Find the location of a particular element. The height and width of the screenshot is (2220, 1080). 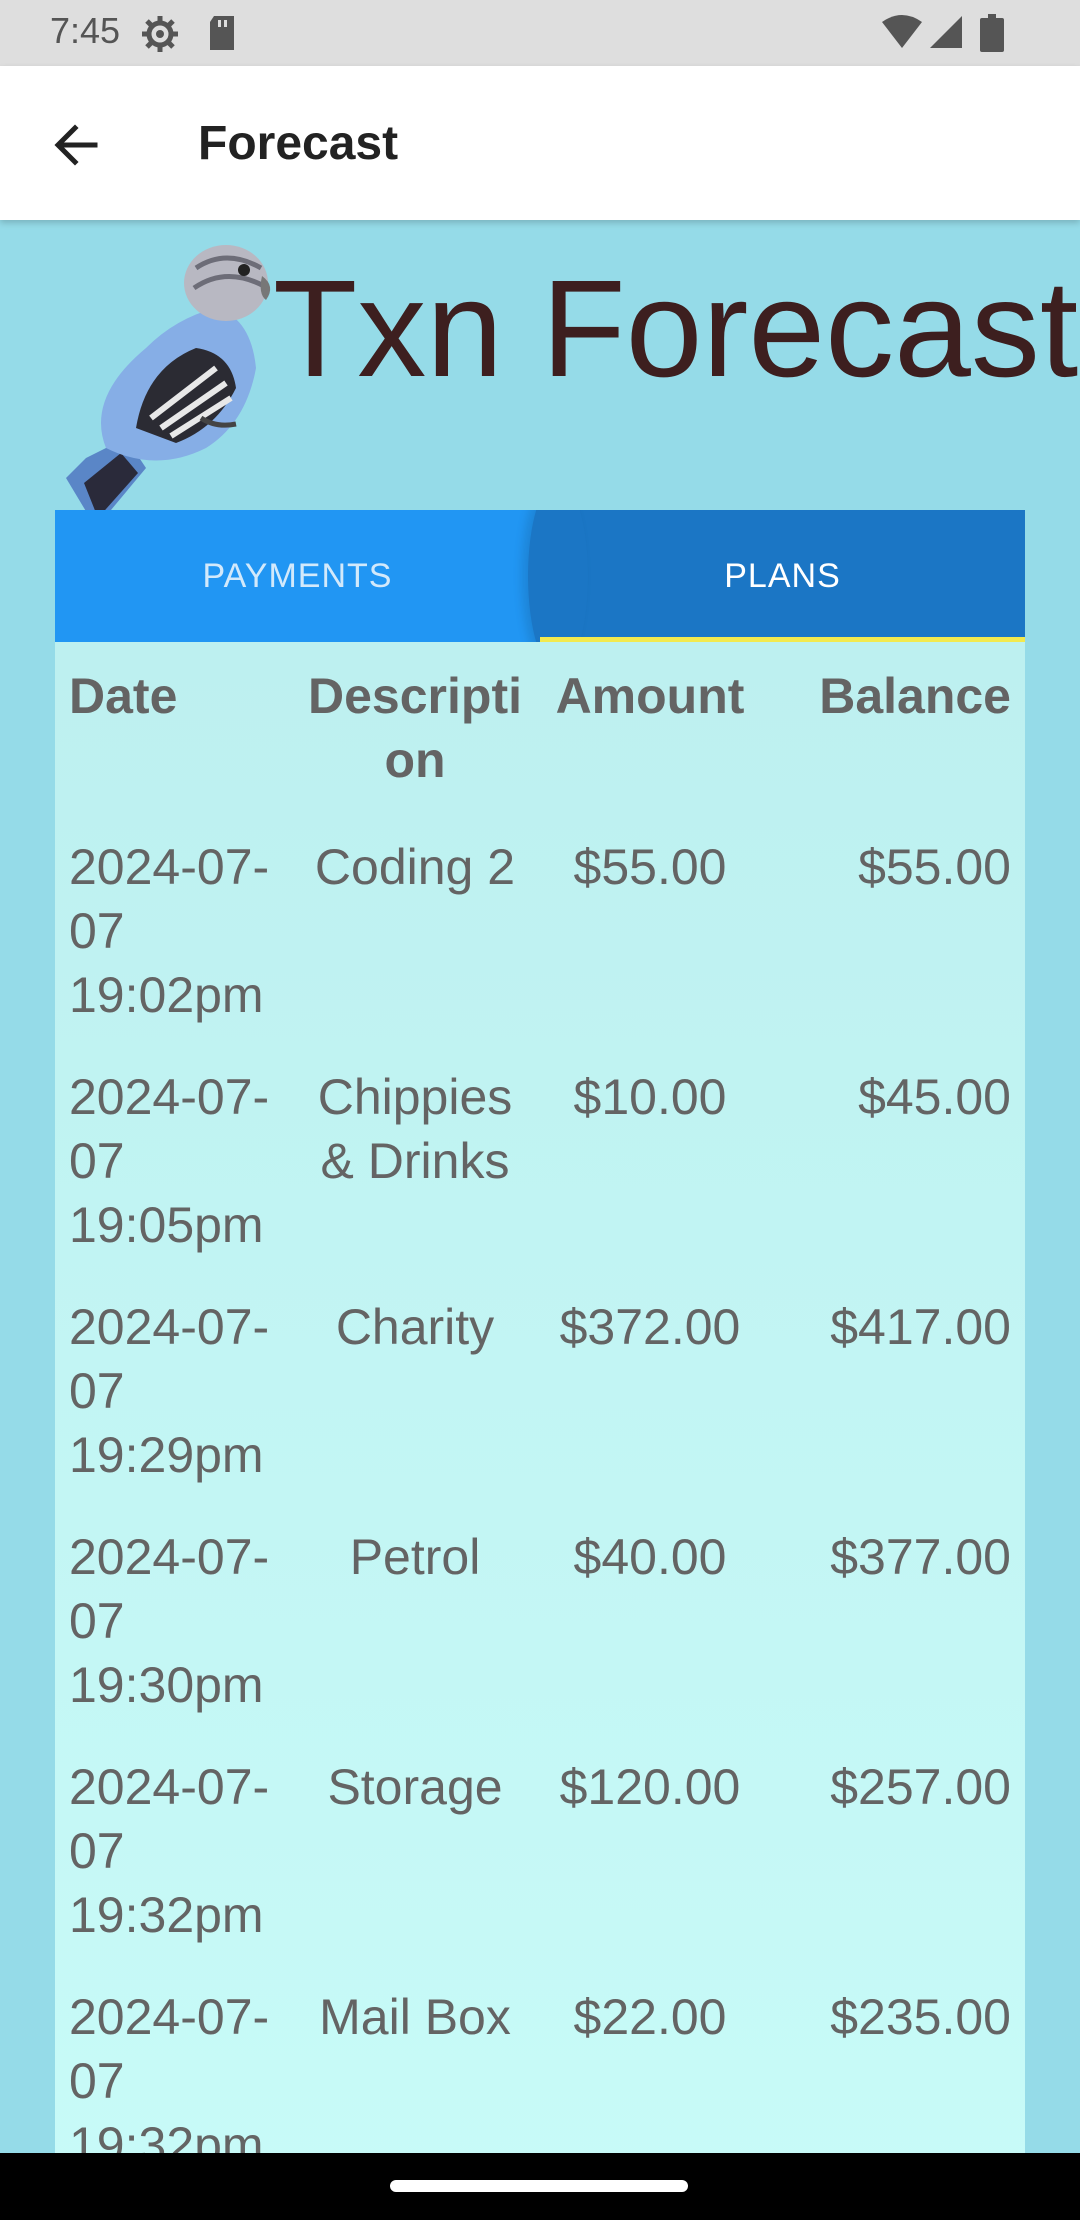

row-amount: $10.00 is located at coordinates (650, 1097).